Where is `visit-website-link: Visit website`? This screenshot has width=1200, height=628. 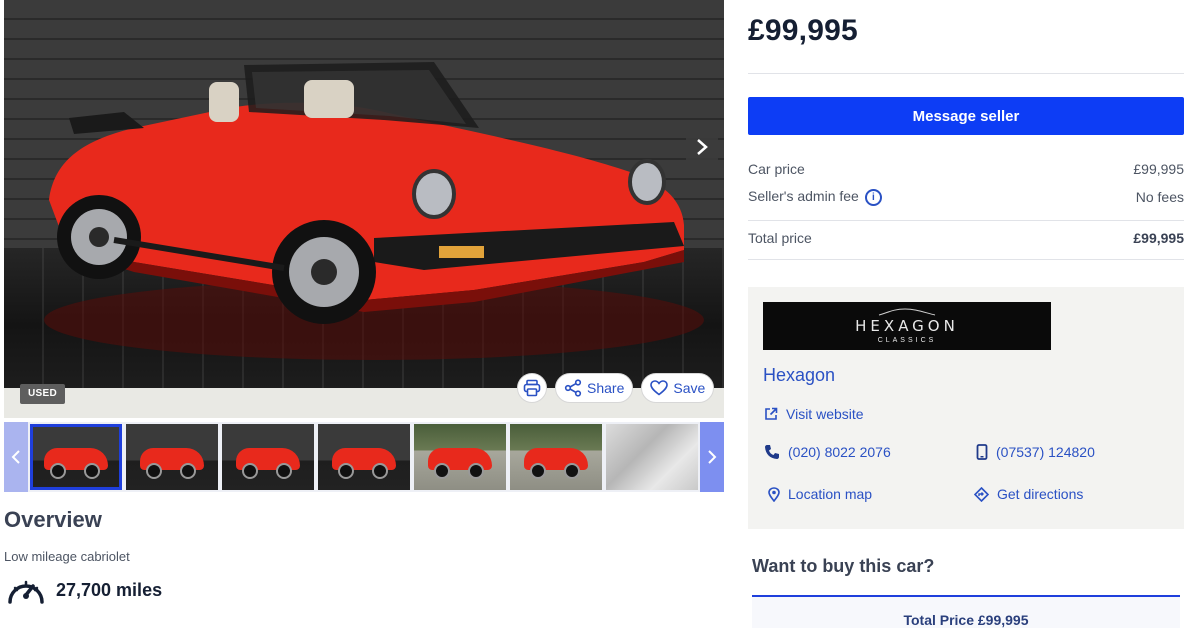 visit-website-link: Visit website is located at coordinates (814, 414).